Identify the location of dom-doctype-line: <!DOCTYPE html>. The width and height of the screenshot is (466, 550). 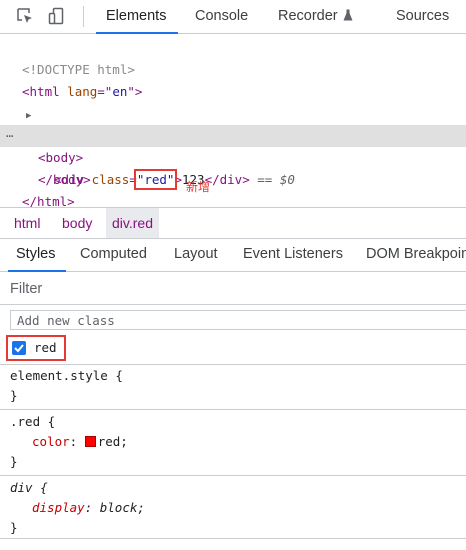
(233, 57).